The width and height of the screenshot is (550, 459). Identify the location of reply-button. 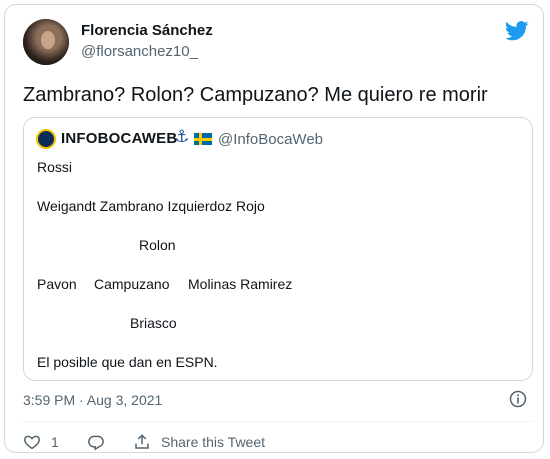
(96, 442).